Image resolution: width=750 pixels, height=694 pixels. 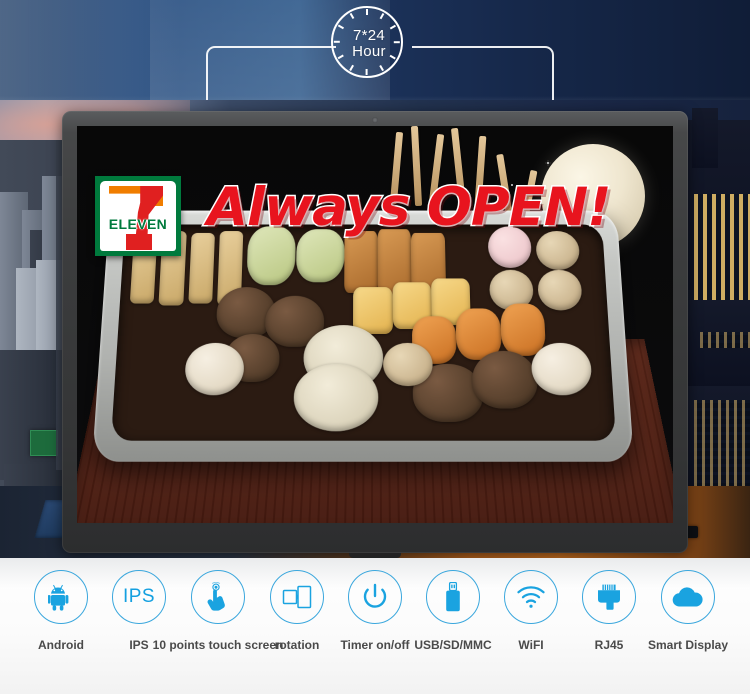 I want to click on feature-smart-display: Smart Display, so click(x=688, y=611).